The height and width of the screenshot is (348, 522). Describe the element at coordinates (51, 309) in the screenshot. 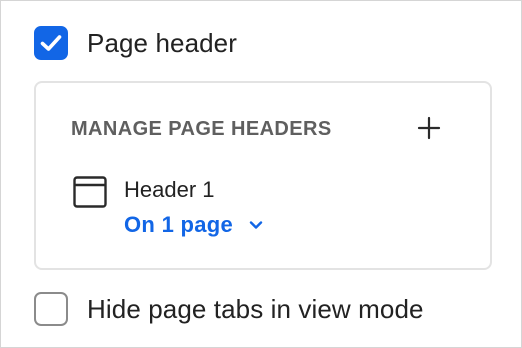

I see `hide-page-tabs-checkbox` at that location.